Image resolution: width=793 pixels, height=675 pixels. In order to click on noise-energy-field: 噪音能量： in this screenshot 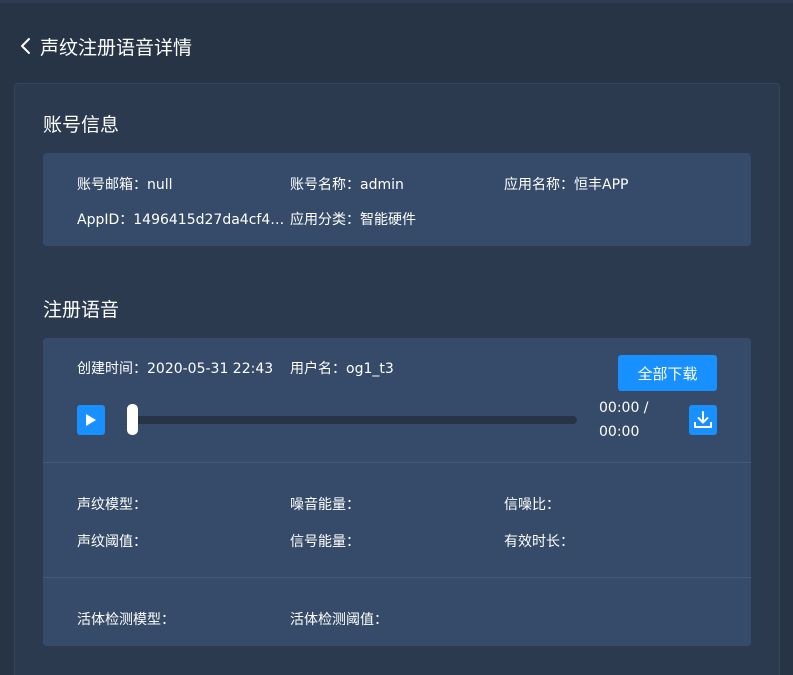, I will do `click(325, 504)`.